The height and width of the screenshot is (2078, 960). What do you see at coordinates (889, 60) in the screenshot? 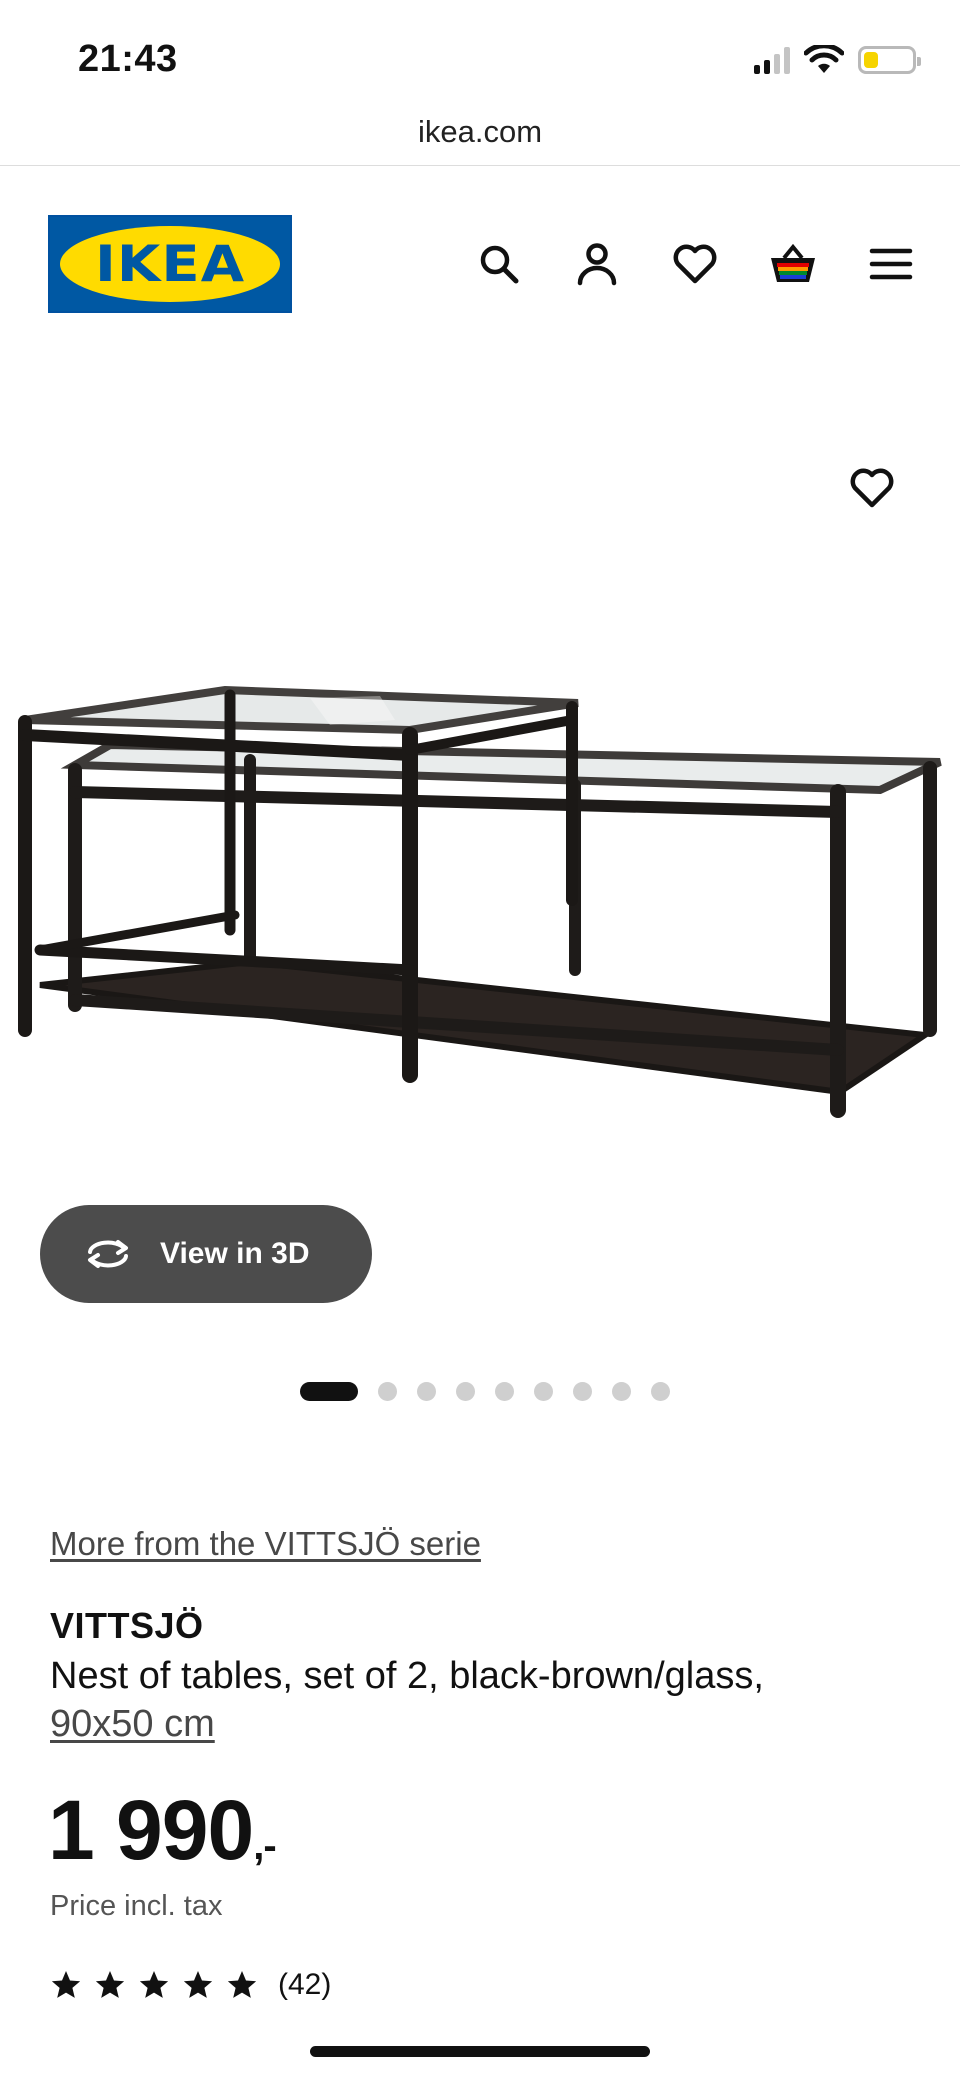
I see `battery-icon` at bounding box center [889, 60].